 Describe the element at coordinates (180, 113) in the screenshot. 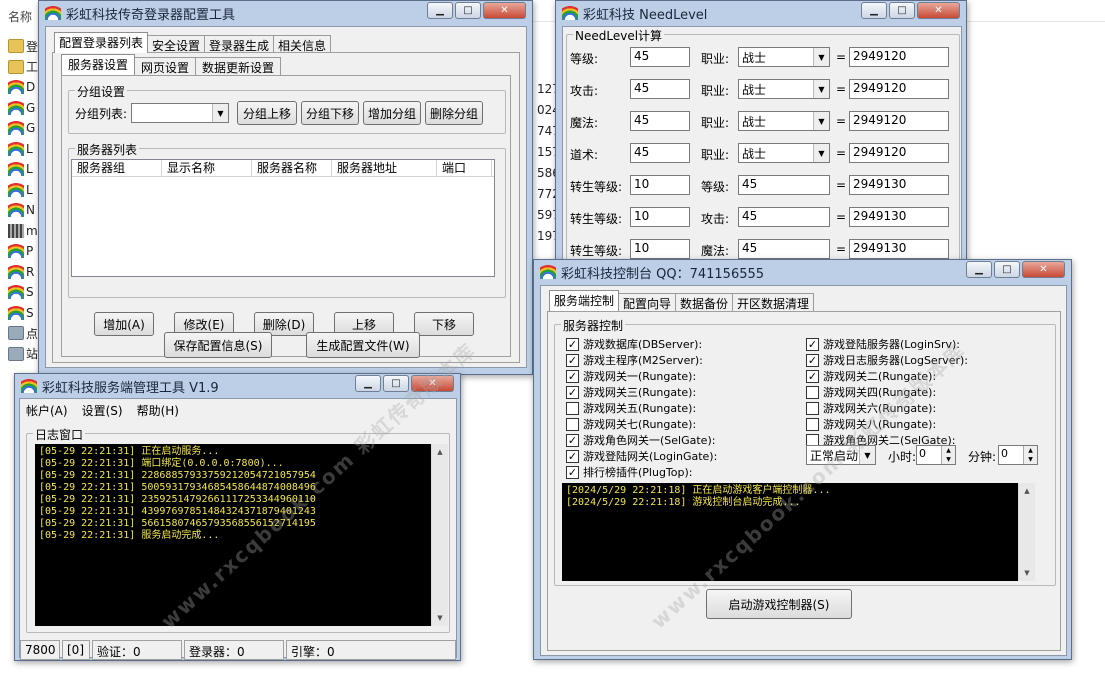

I see `group-list-select: ▼` at that location.